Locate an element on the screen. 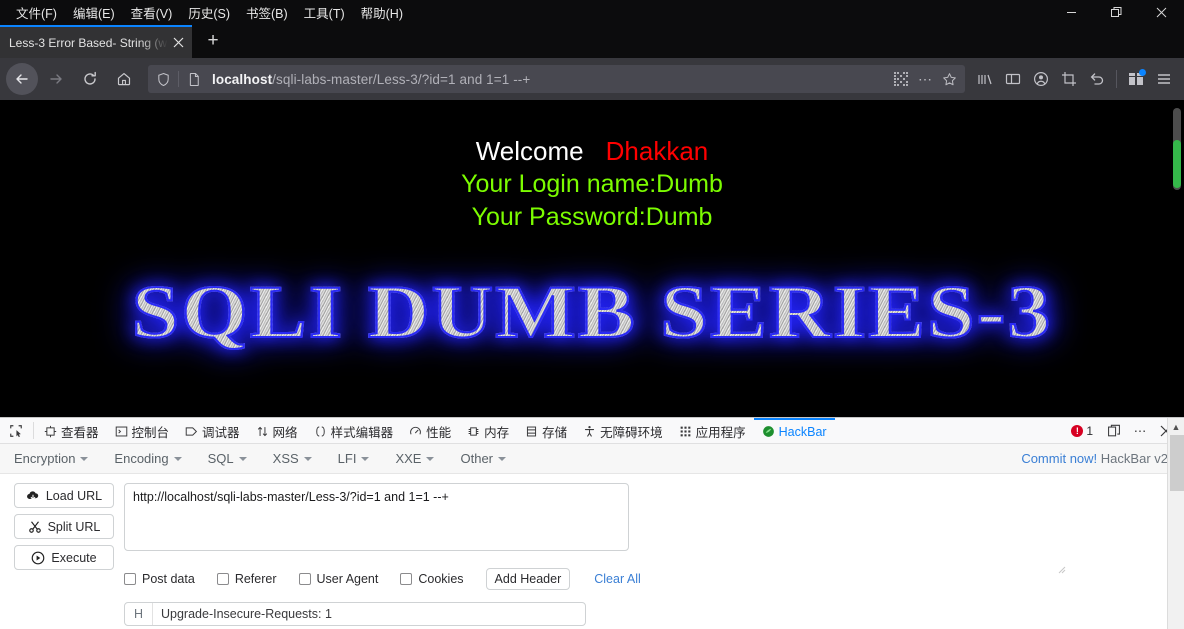  devtools-tab-storage: 存储 is located at coordinates (546, 430).